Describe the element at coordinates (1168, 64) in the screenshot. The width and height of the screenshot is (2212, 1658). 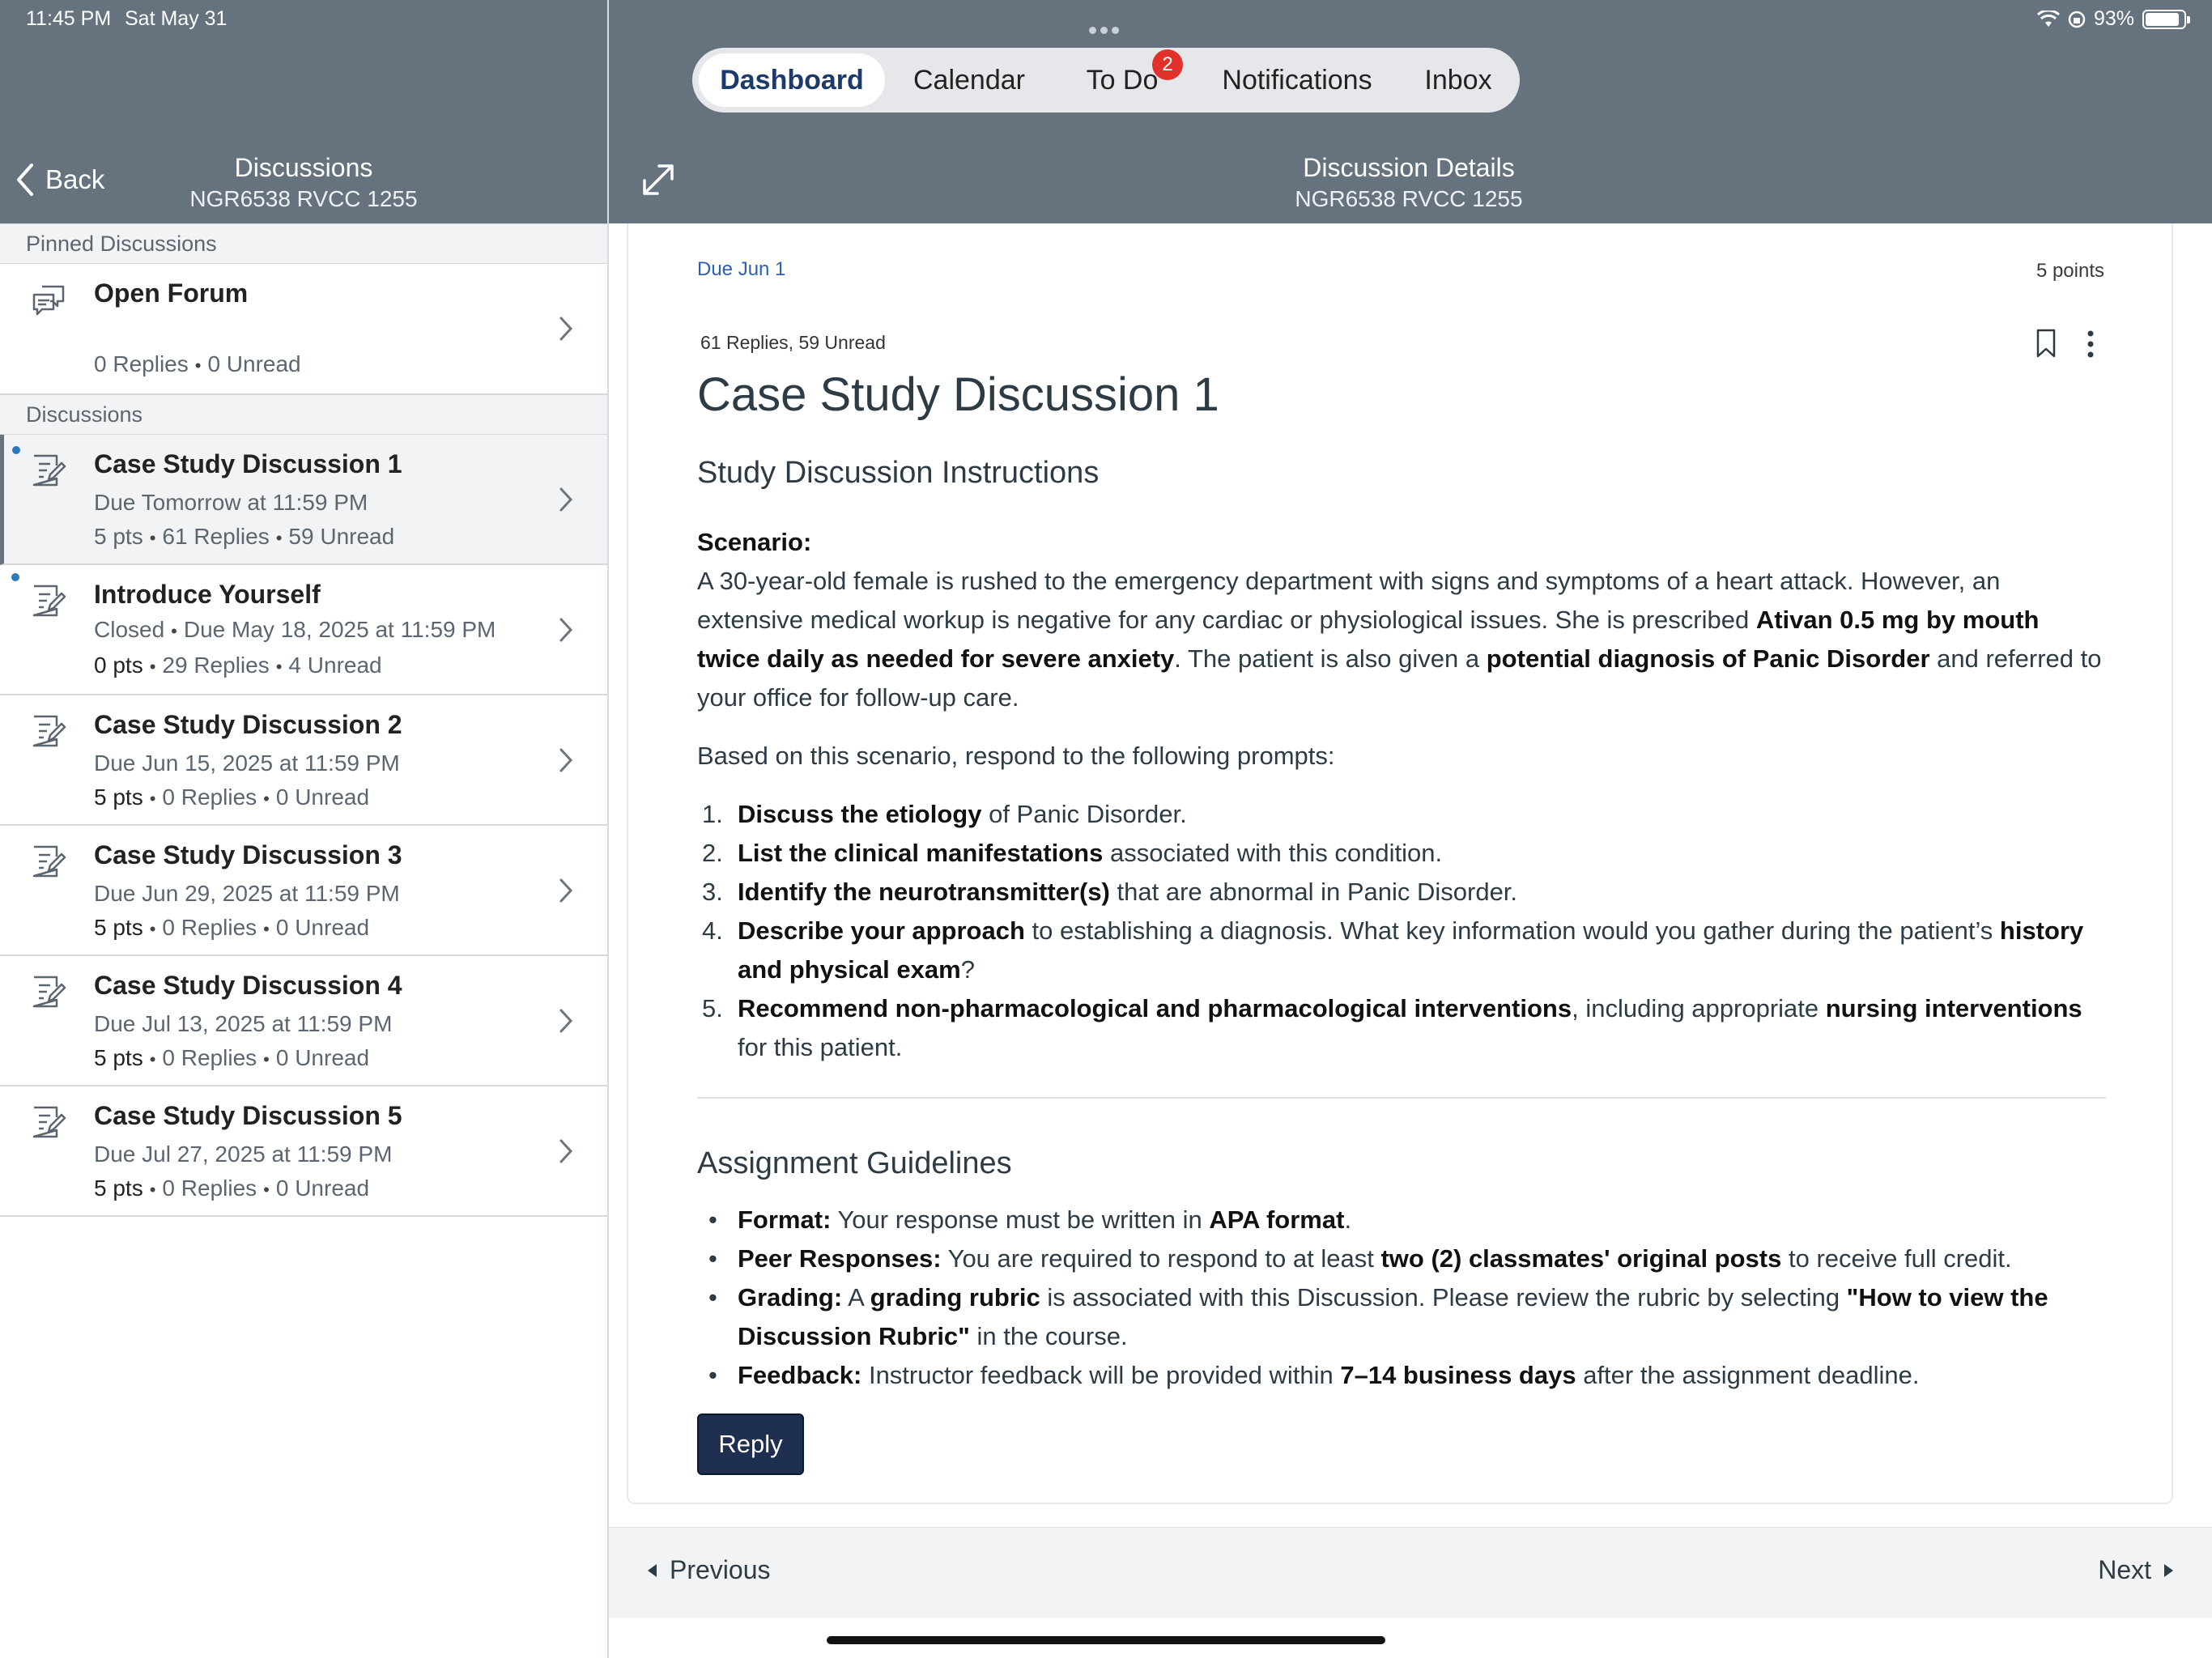
I see `todo-count-badge: 2` at that location.